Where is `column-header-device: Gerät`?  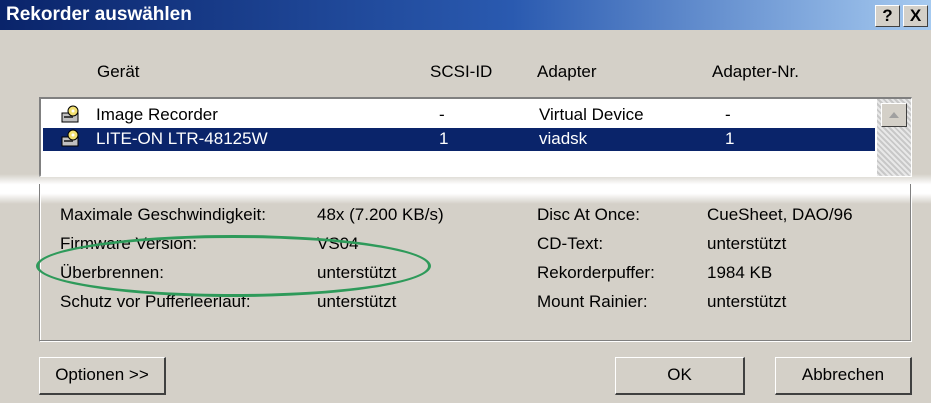 column-header-device: Gerät is located at coordinates (118, 72).